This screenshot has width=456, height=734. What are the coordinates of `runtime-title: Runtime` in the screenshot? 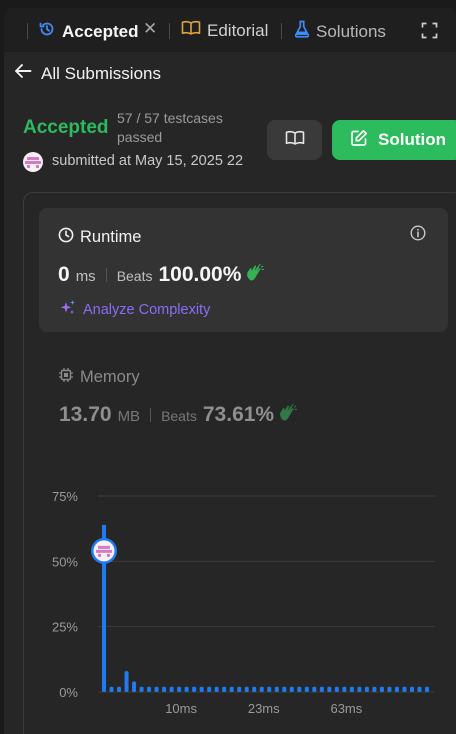 It's located at (111, 237).